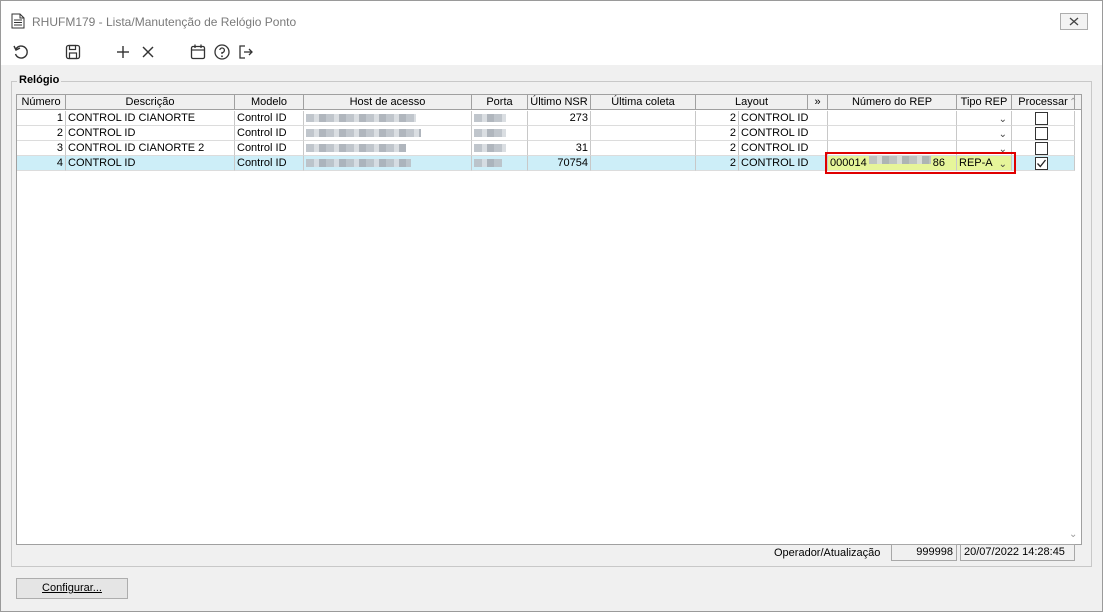 This screenshot has width=1103, height=612. What do you see at coordinates (39, 80) in the screenshot?
I see `group-legend: Relógio` at bounding box center [39, 80].